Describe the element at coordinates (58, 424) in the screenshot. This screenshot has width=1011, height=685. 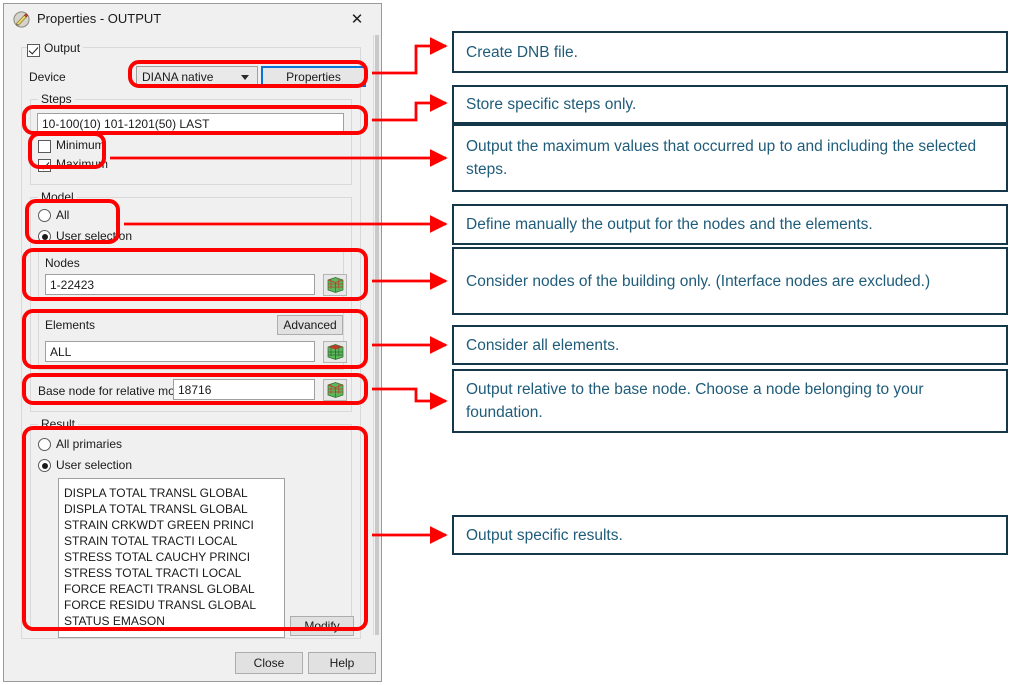
I see `result-group-label: Result` at that location.